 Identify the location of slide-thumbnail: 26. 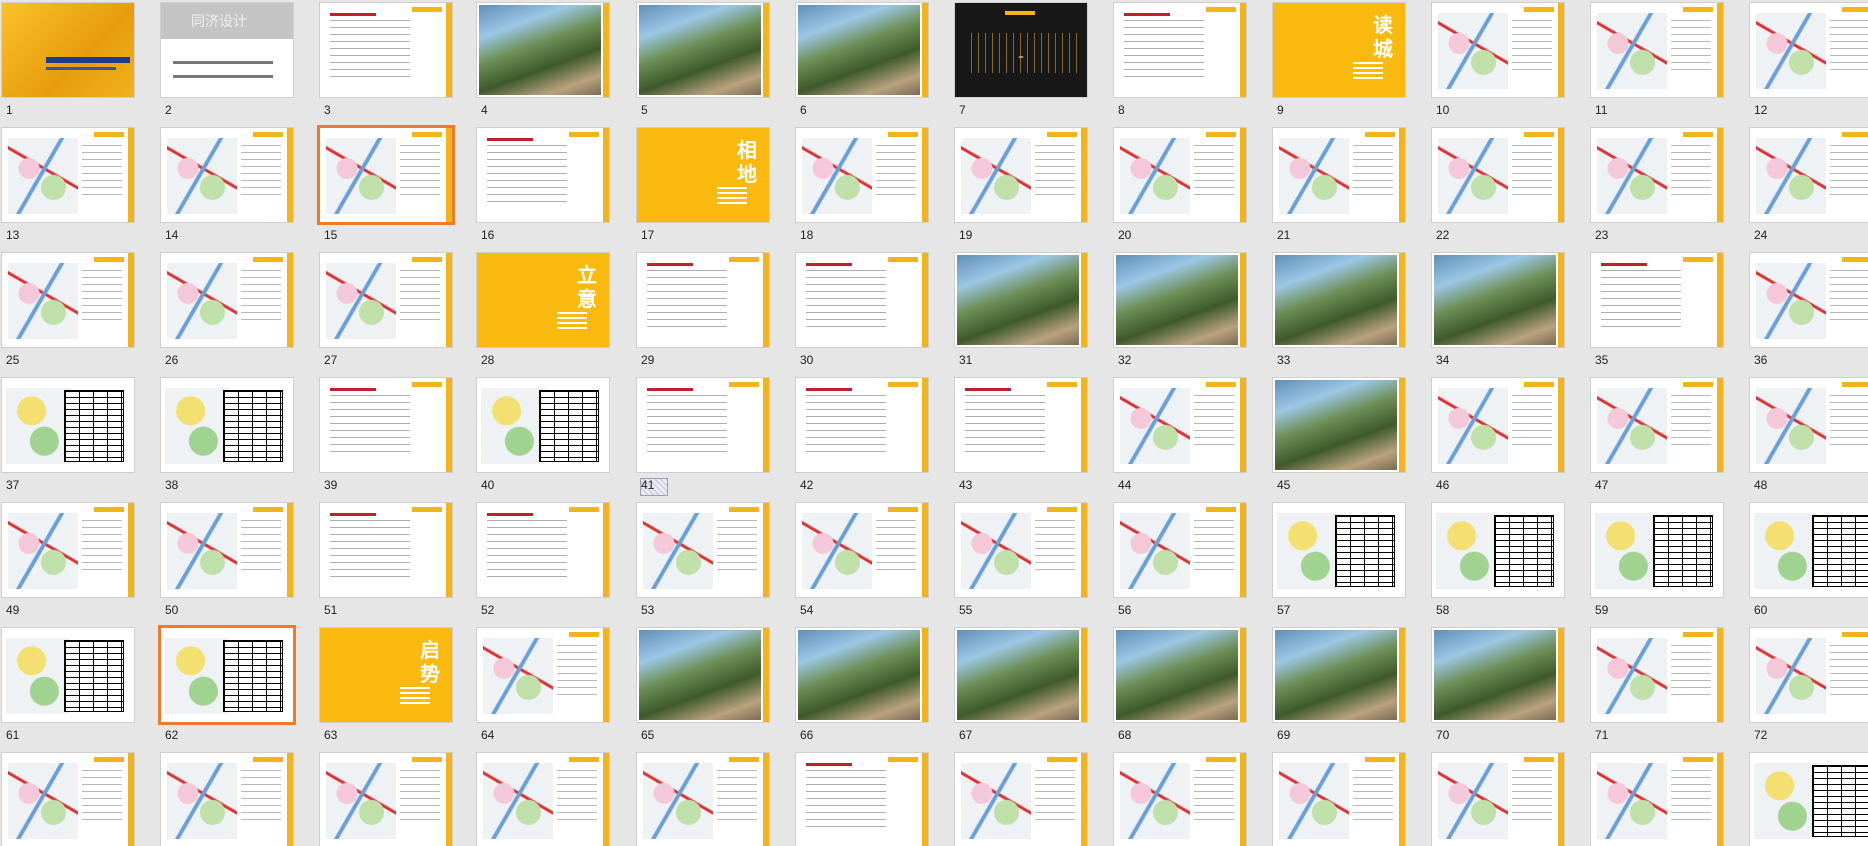
(227, 313).